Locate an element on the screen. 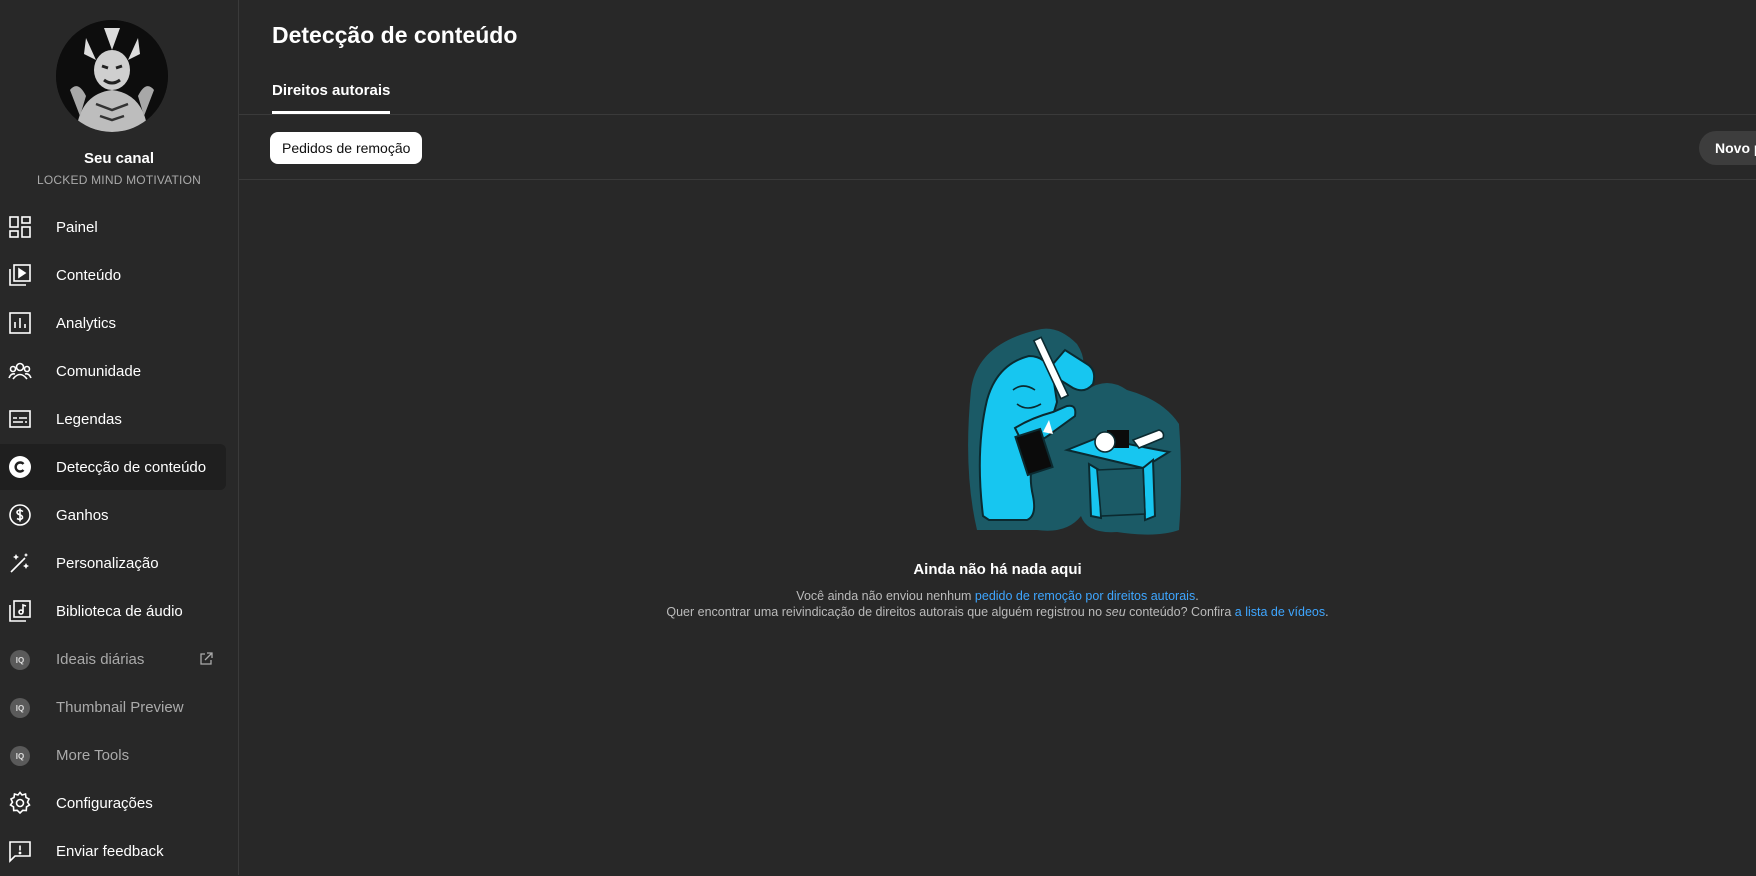 The height and width of the screenshot is (876, 1756). sidebar-item-label: Ganhos is located at coordinates (82, 515).